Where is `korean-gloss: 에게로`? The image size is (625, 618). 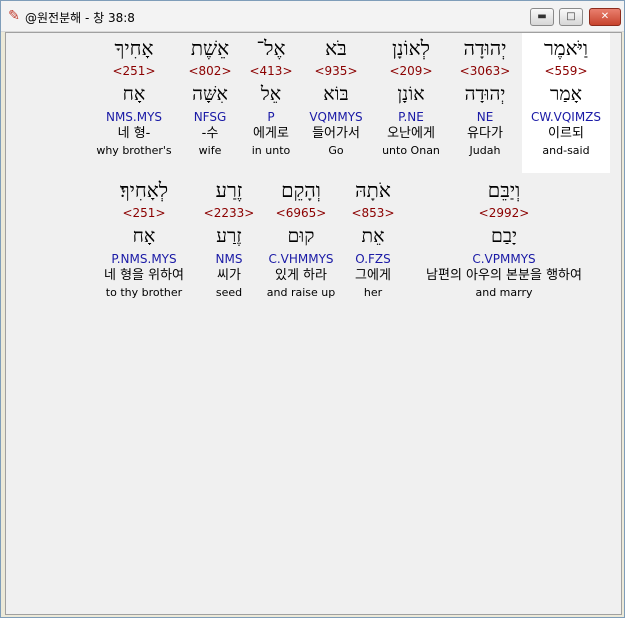
korean-gloss: 에게로 is located at coordinates (271, 133).